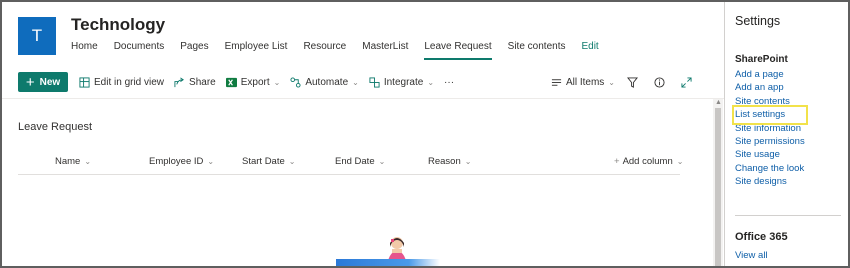  Describe the element at coordinates (770, 101) in the screenshot. I see `settings-link-site-contents: Site contents` at that location.